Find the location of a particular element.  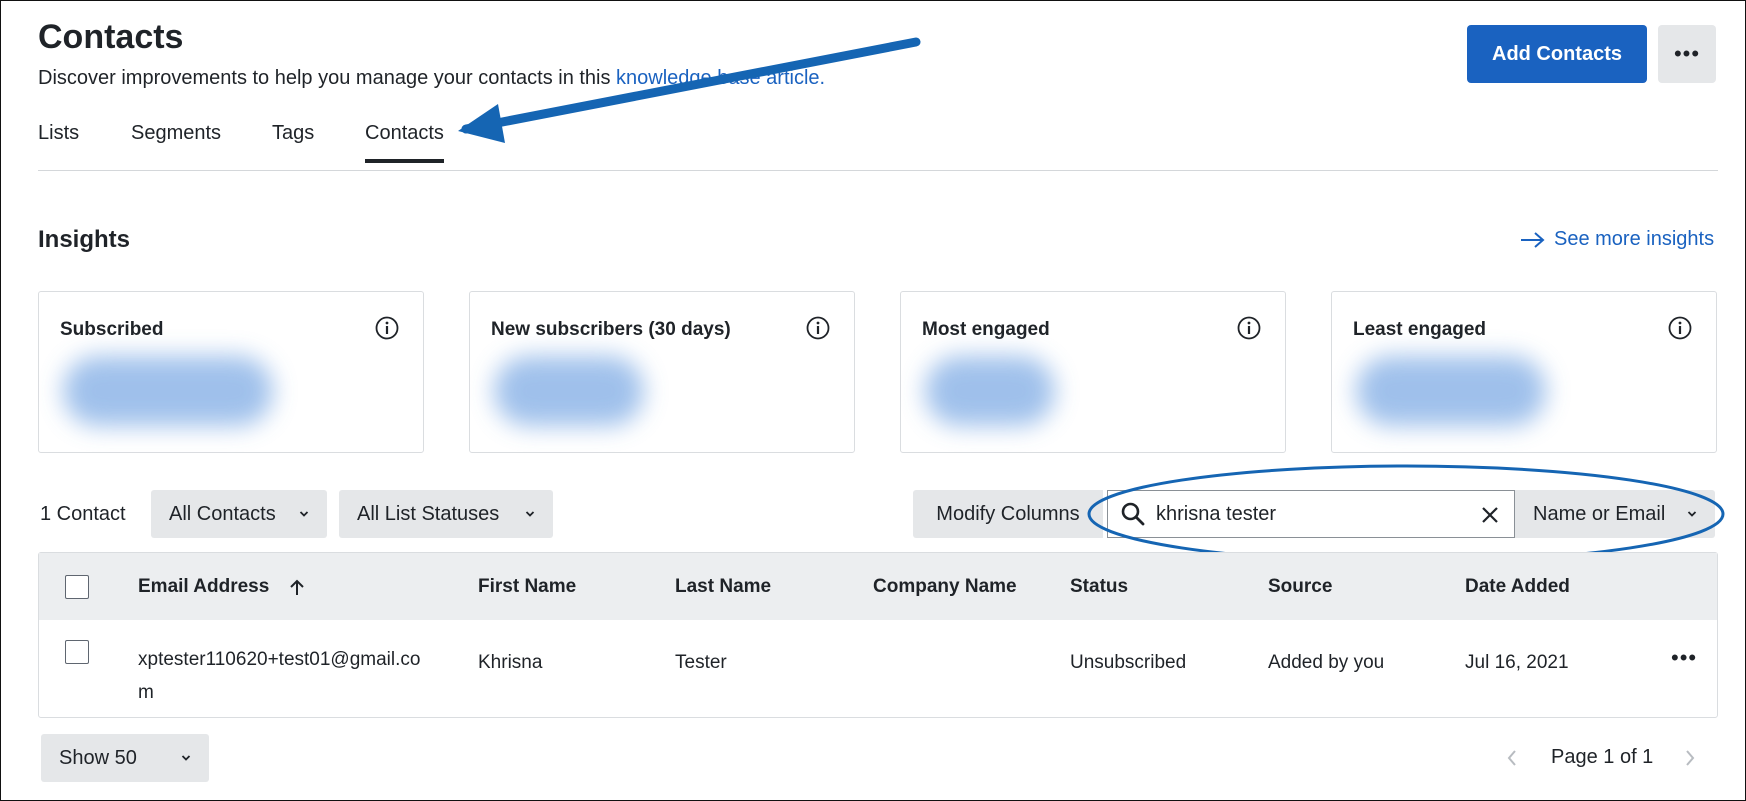

insight-card-least-engaged: Least engaged is located at coordinates (1524, 372).